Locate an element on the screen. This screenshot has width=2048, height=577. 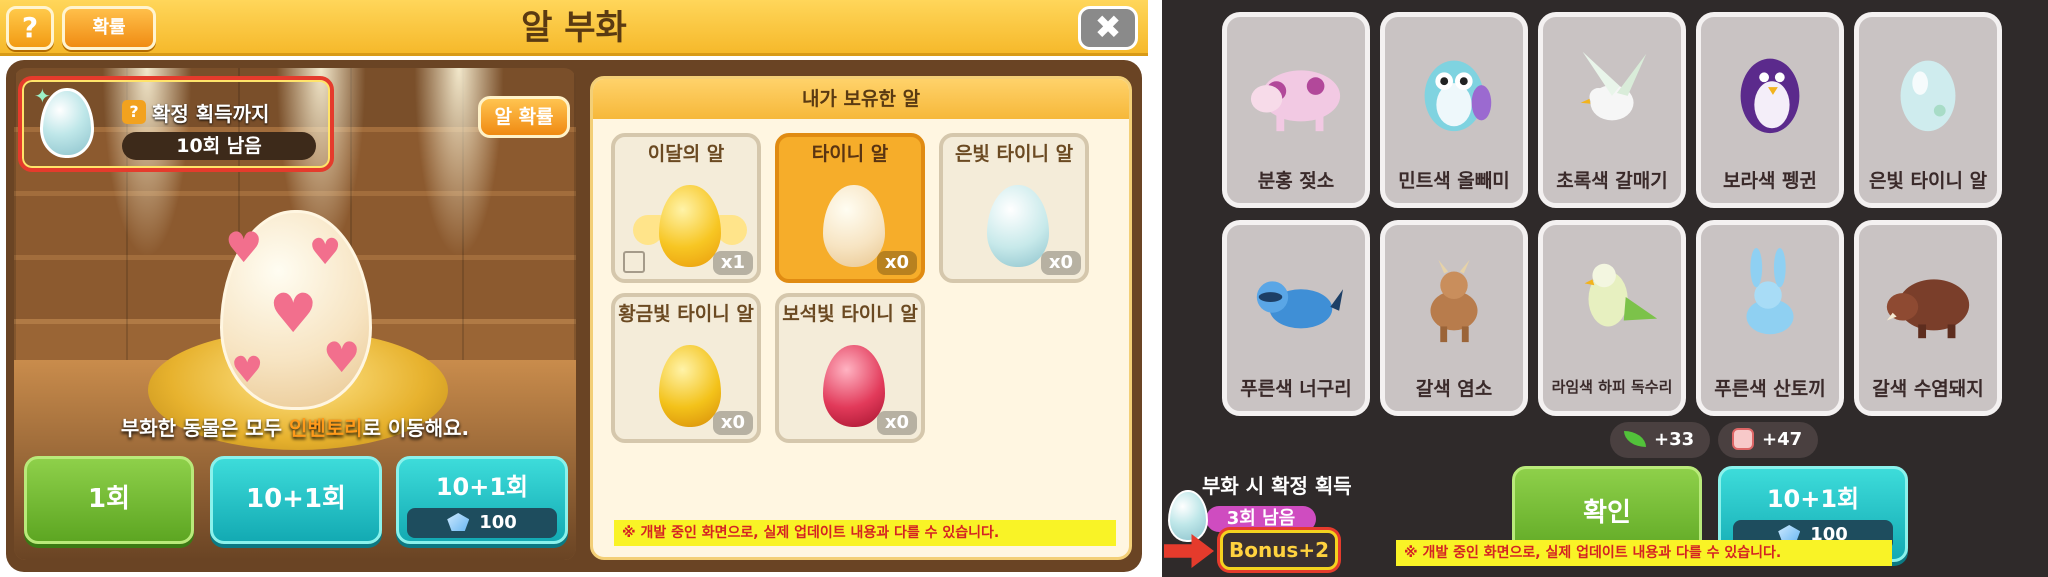
hatch-ten-plus-one-paid-button: 10+1회 100 is located at coordinates (482, 500).